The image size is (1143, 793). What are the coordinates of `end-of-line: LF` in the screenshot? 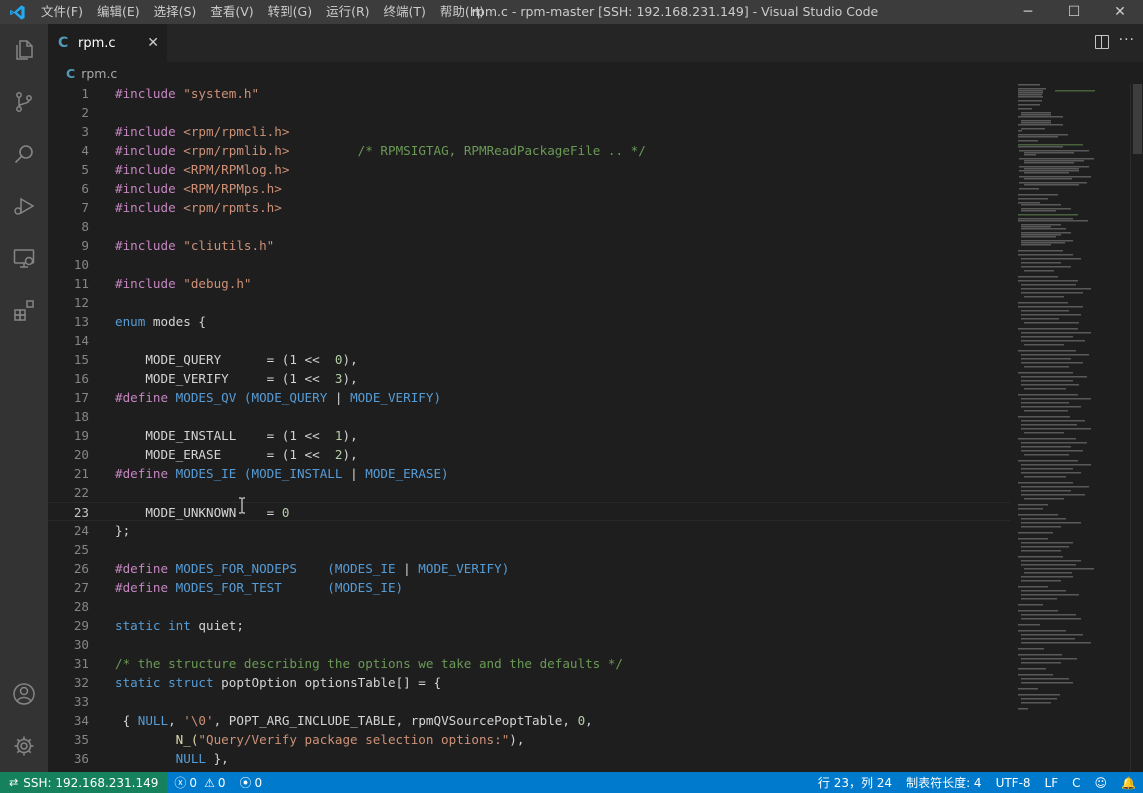 It's located at (1052, 783).